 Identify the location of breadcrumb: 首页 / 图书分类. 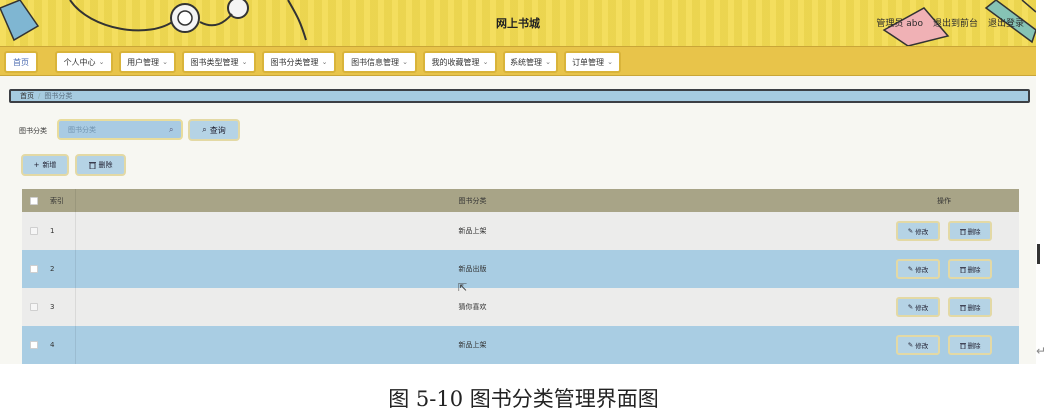
(519, 96).